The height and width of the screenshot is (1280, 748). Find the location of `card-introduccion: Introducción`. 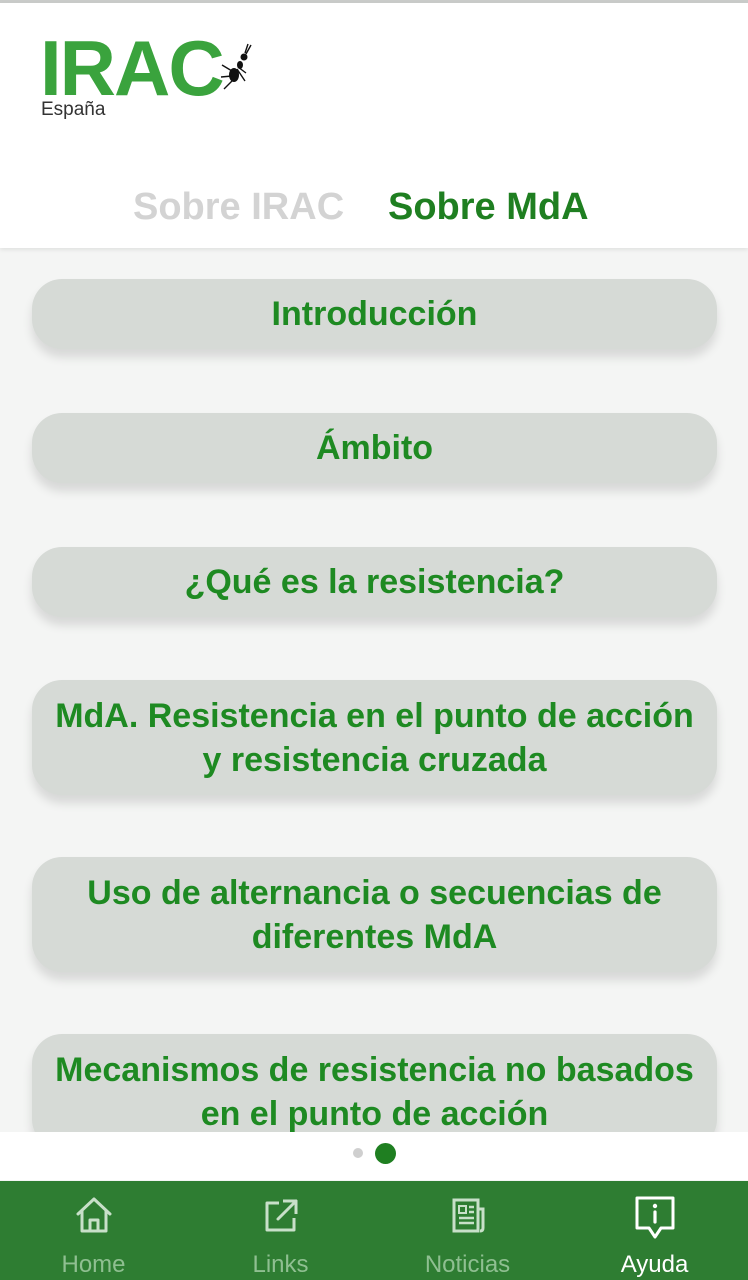

card-introduccion: Introducción is located at coordinates (374, 314).